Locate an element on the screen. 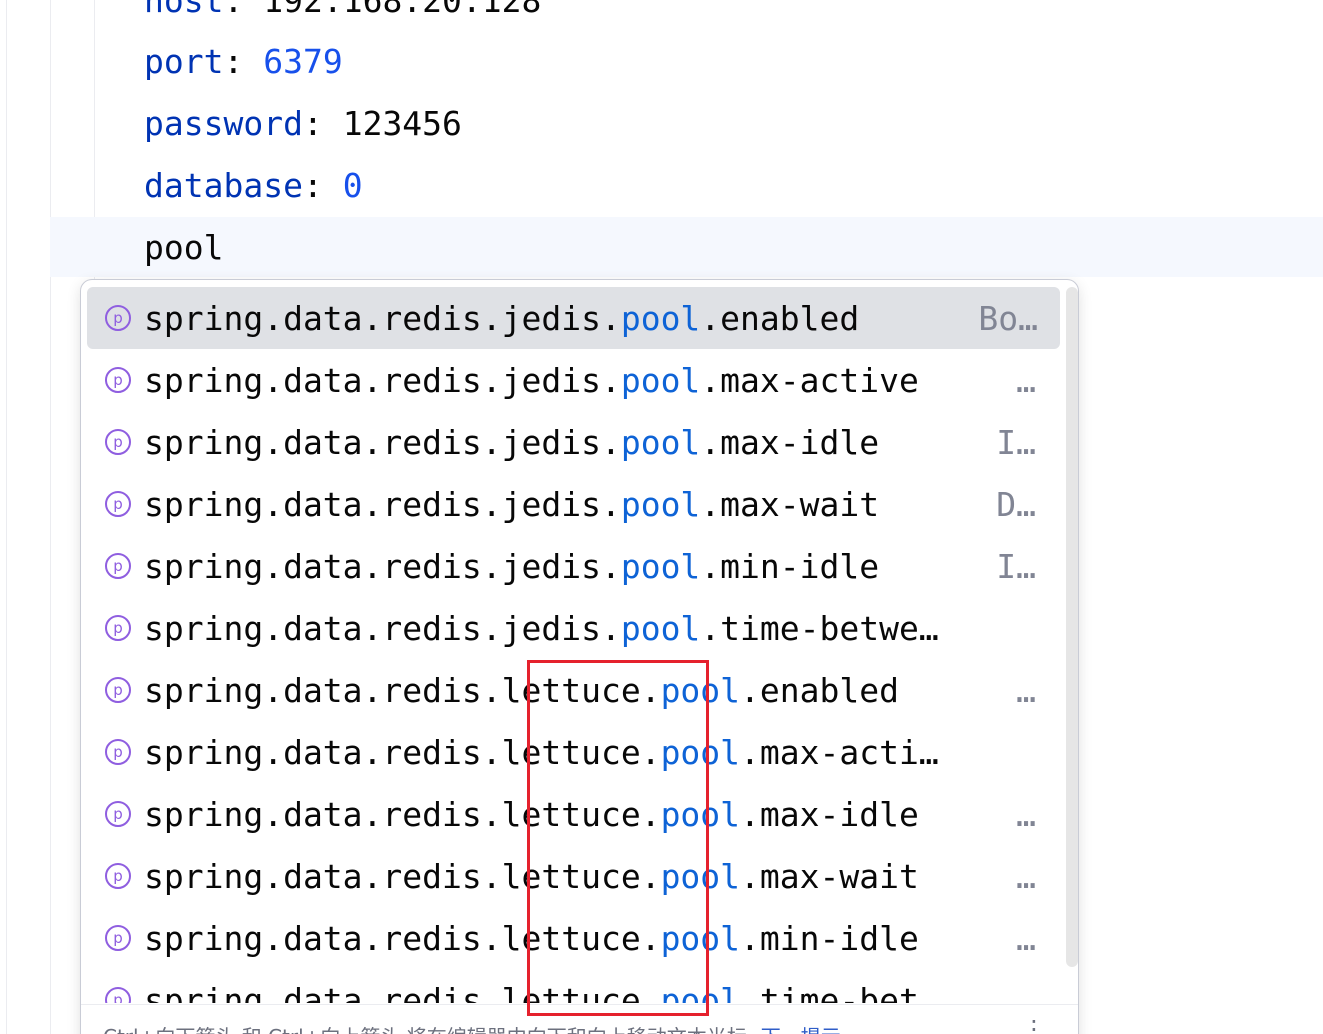  completion-item-label: spring.data.redis.lettuce.pool.min-idle is located at coordinates (531, 938).